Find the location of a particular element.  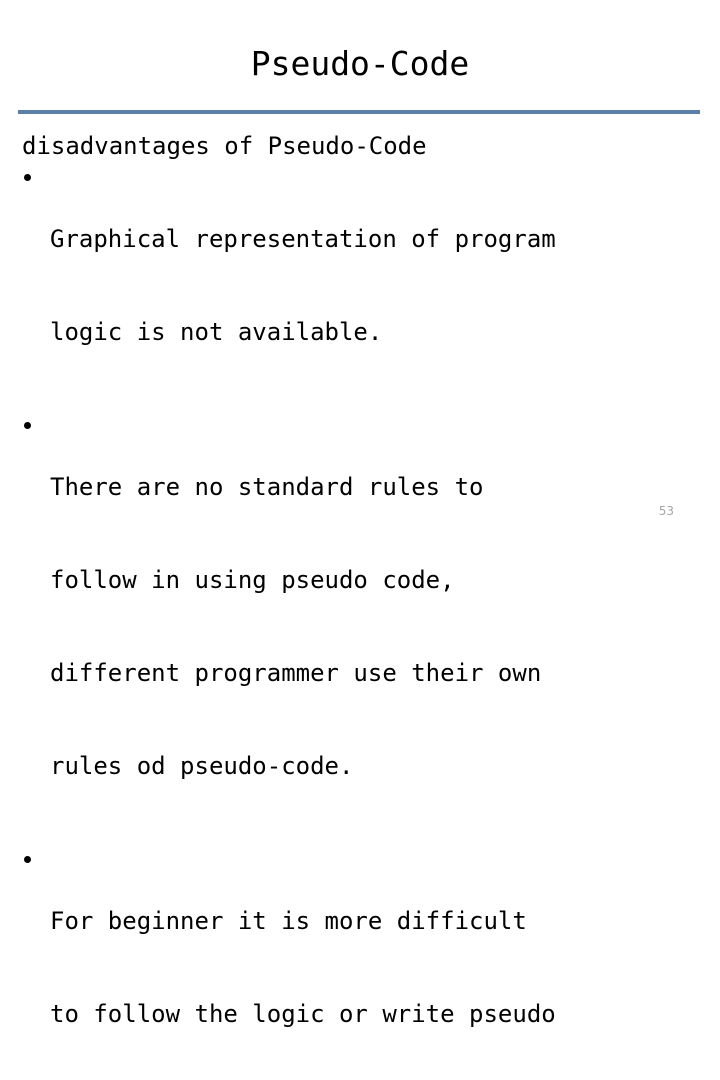

page-number: 53 is located at coordinates (666, 511).